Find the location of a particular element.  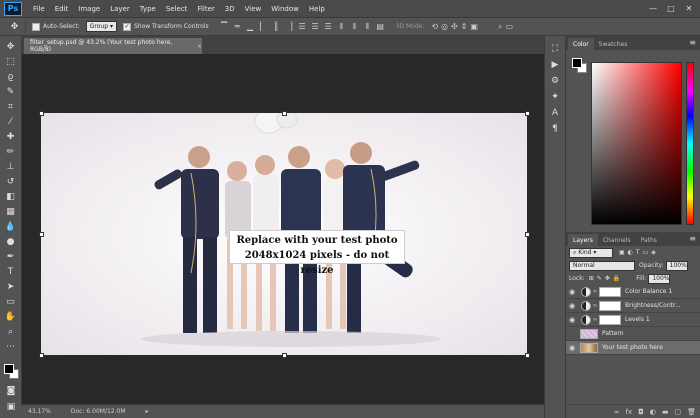

3d-roll-icon: ◎ is located at coordinates (444, 26).